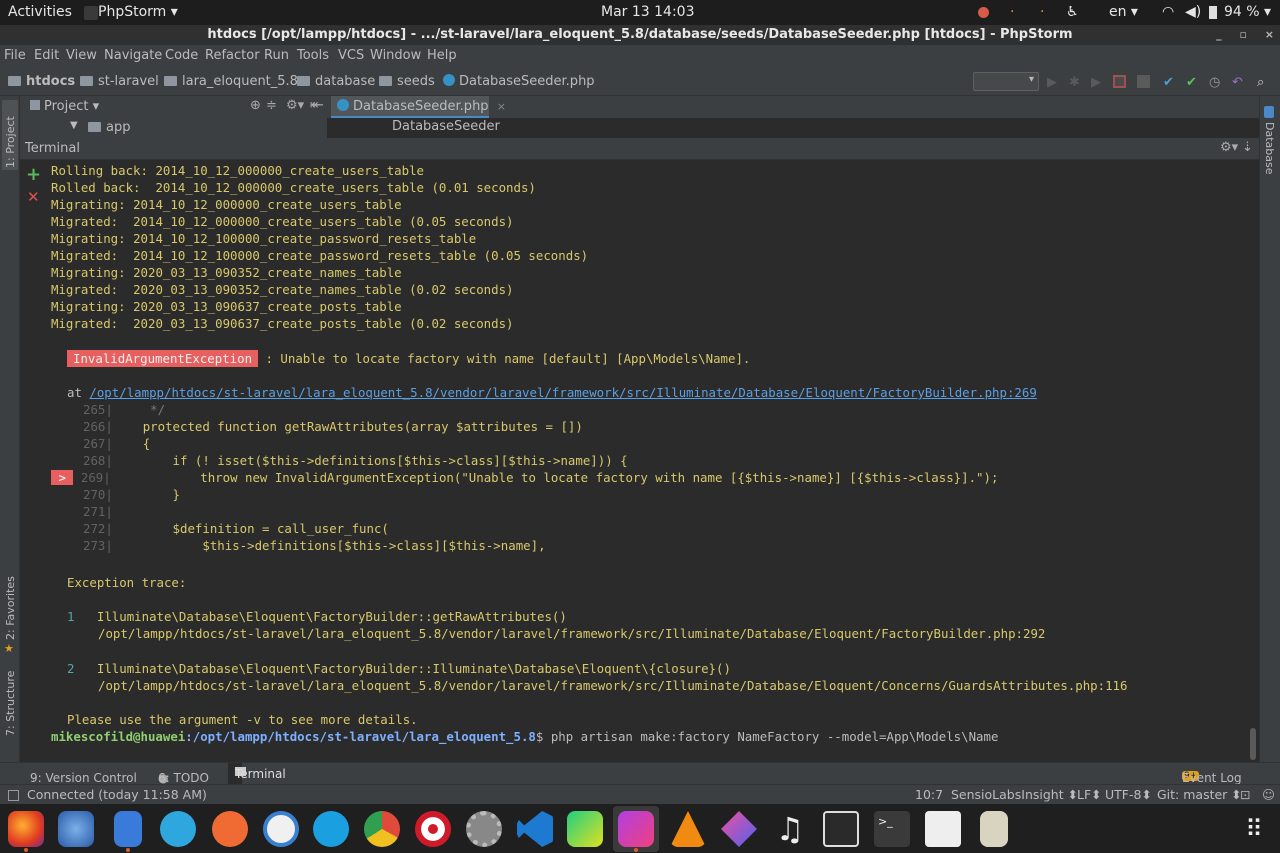 This screenshot has height=853, width=1280. Describe the element at coordinates (1247, 12) in the screenshot. I see `battery-percent: 94 % ▾` at that location.